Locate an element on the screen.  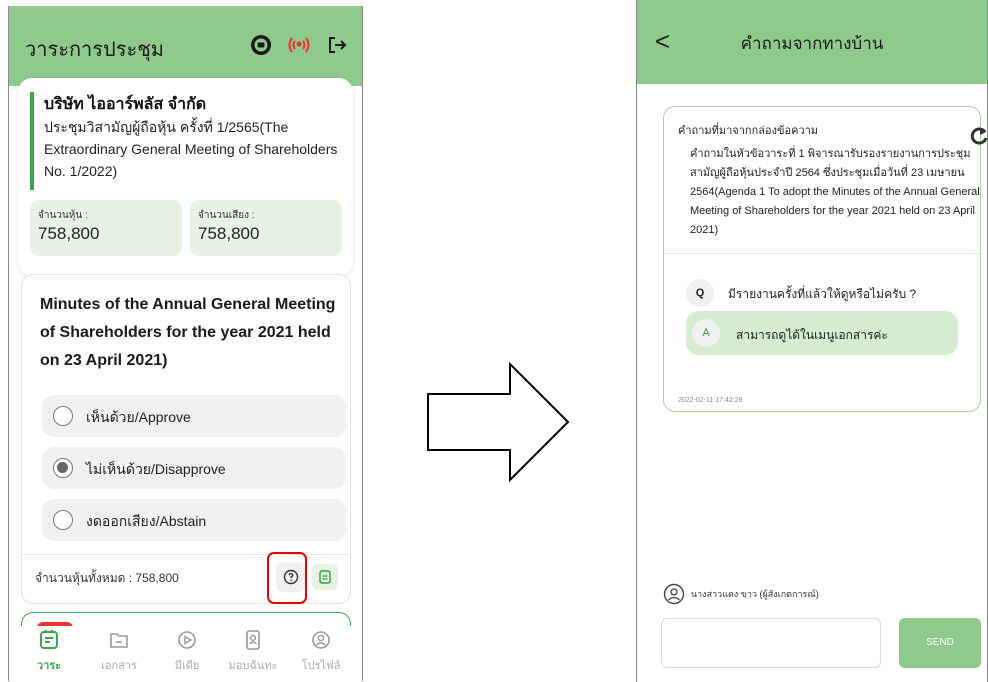
shares-value: 758,800 is located at coordinates (69, 233).